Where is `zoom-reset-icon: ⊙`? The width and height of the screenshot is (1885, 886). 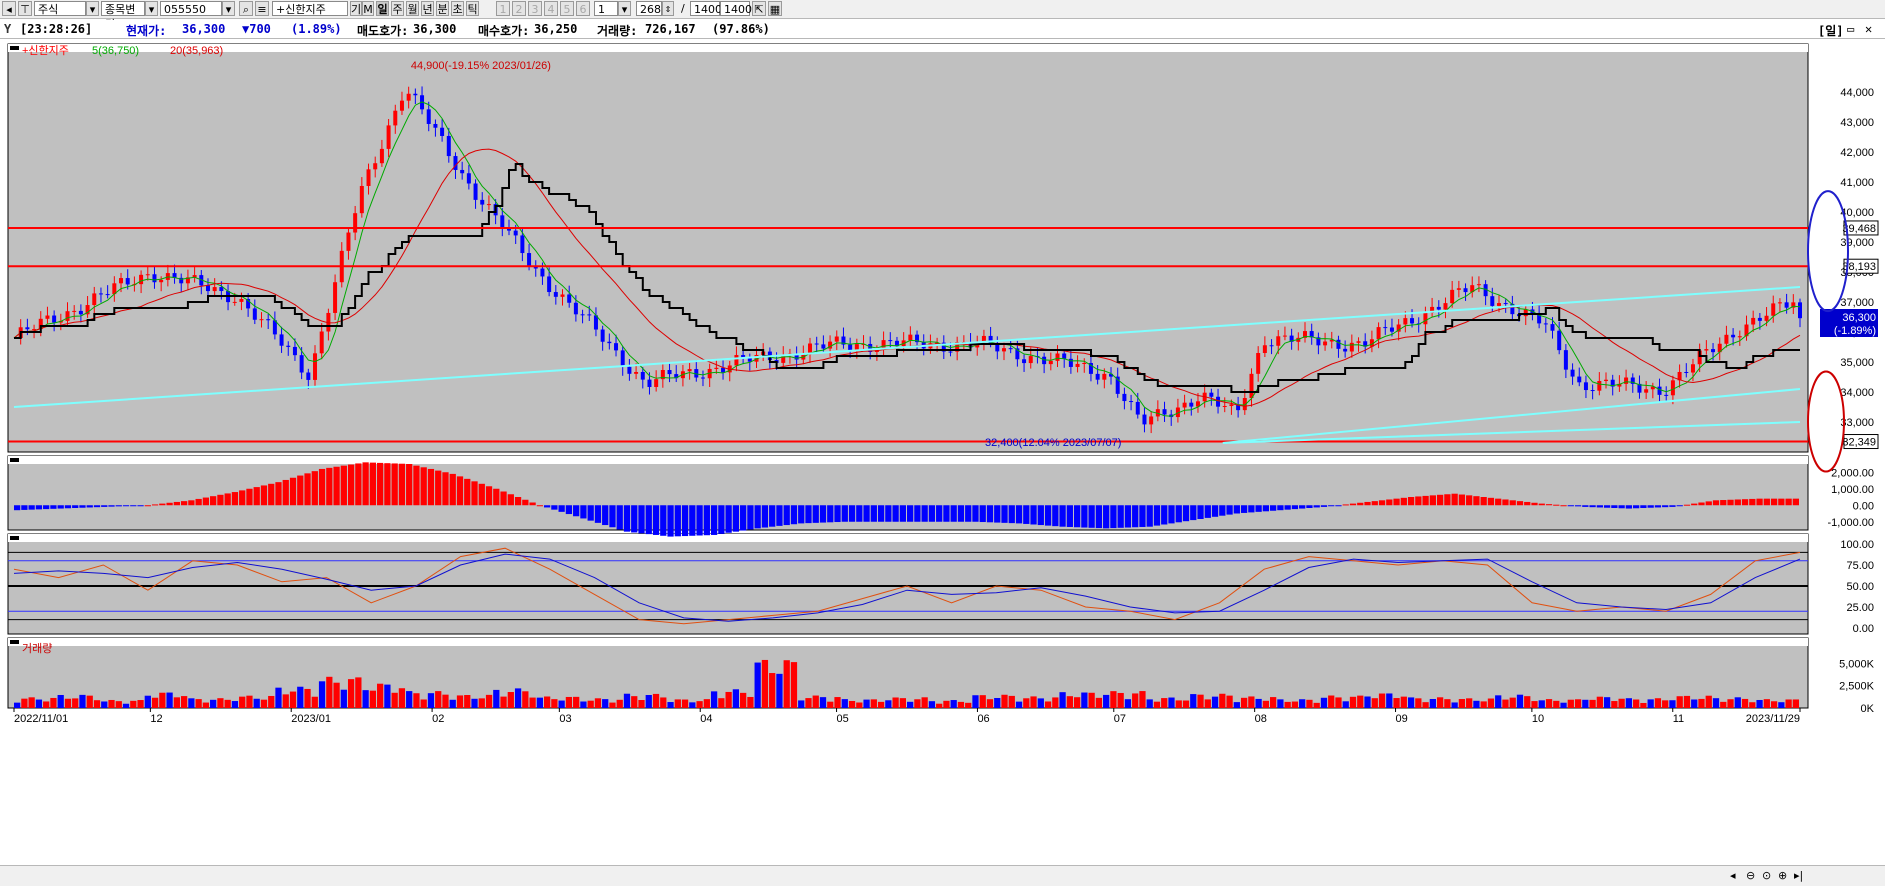
zoom-reset-icon: ⊙ is located at coordinates (1766, 875).